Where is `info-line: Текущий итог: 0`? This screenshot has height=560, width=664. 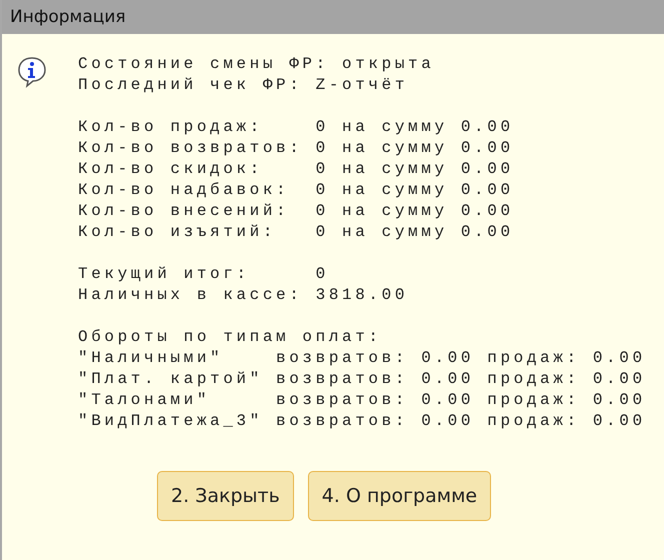 info-line: Текущий итог: 0 is located at coordinates (204, 274).